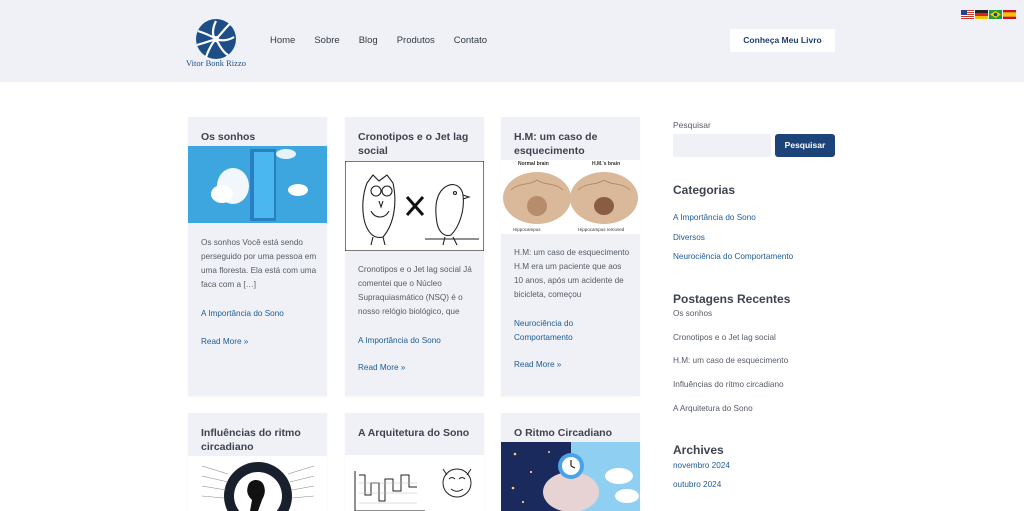  What do you see at coordinates (995, 14) in the screenshot?
I see `br-flag-icon` at bounding box center [995, 14].